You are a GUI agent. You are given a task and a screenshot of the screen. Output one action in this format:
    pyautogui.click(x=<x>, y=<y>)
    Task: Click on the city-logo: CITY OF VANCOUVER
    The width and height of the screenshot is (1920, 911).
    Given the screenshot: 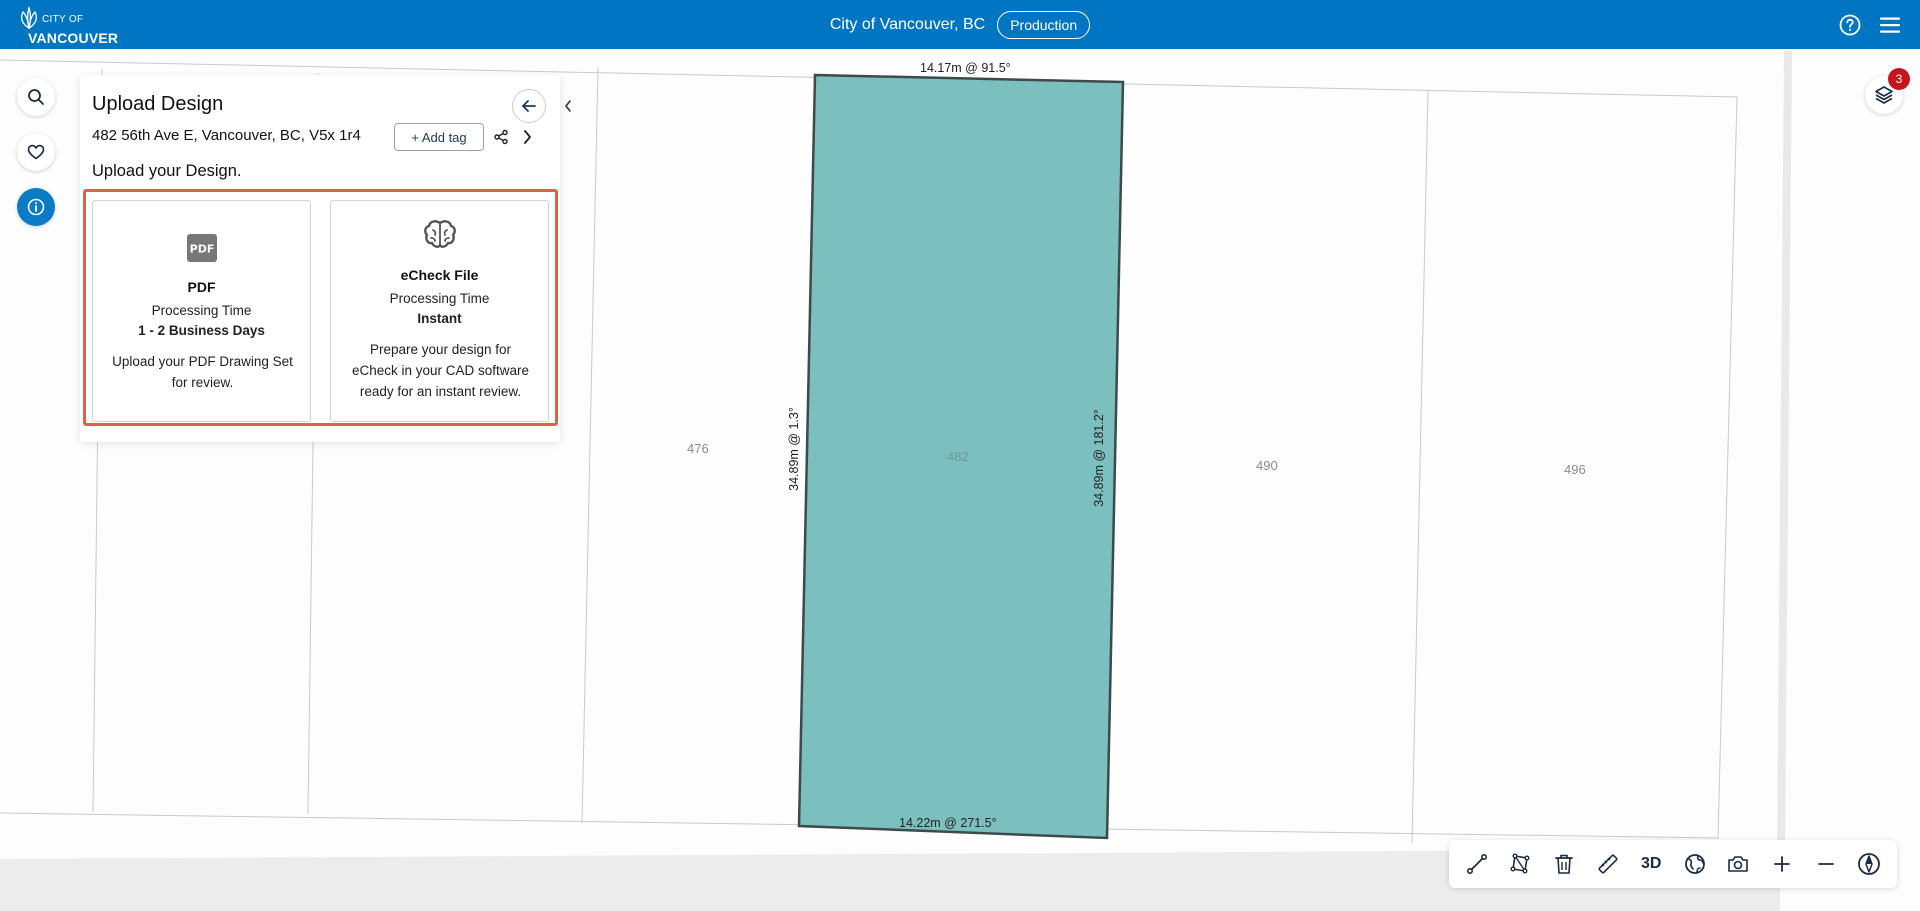 What is the action you would take?
    pyautogui.click(x=69, y=25)
    